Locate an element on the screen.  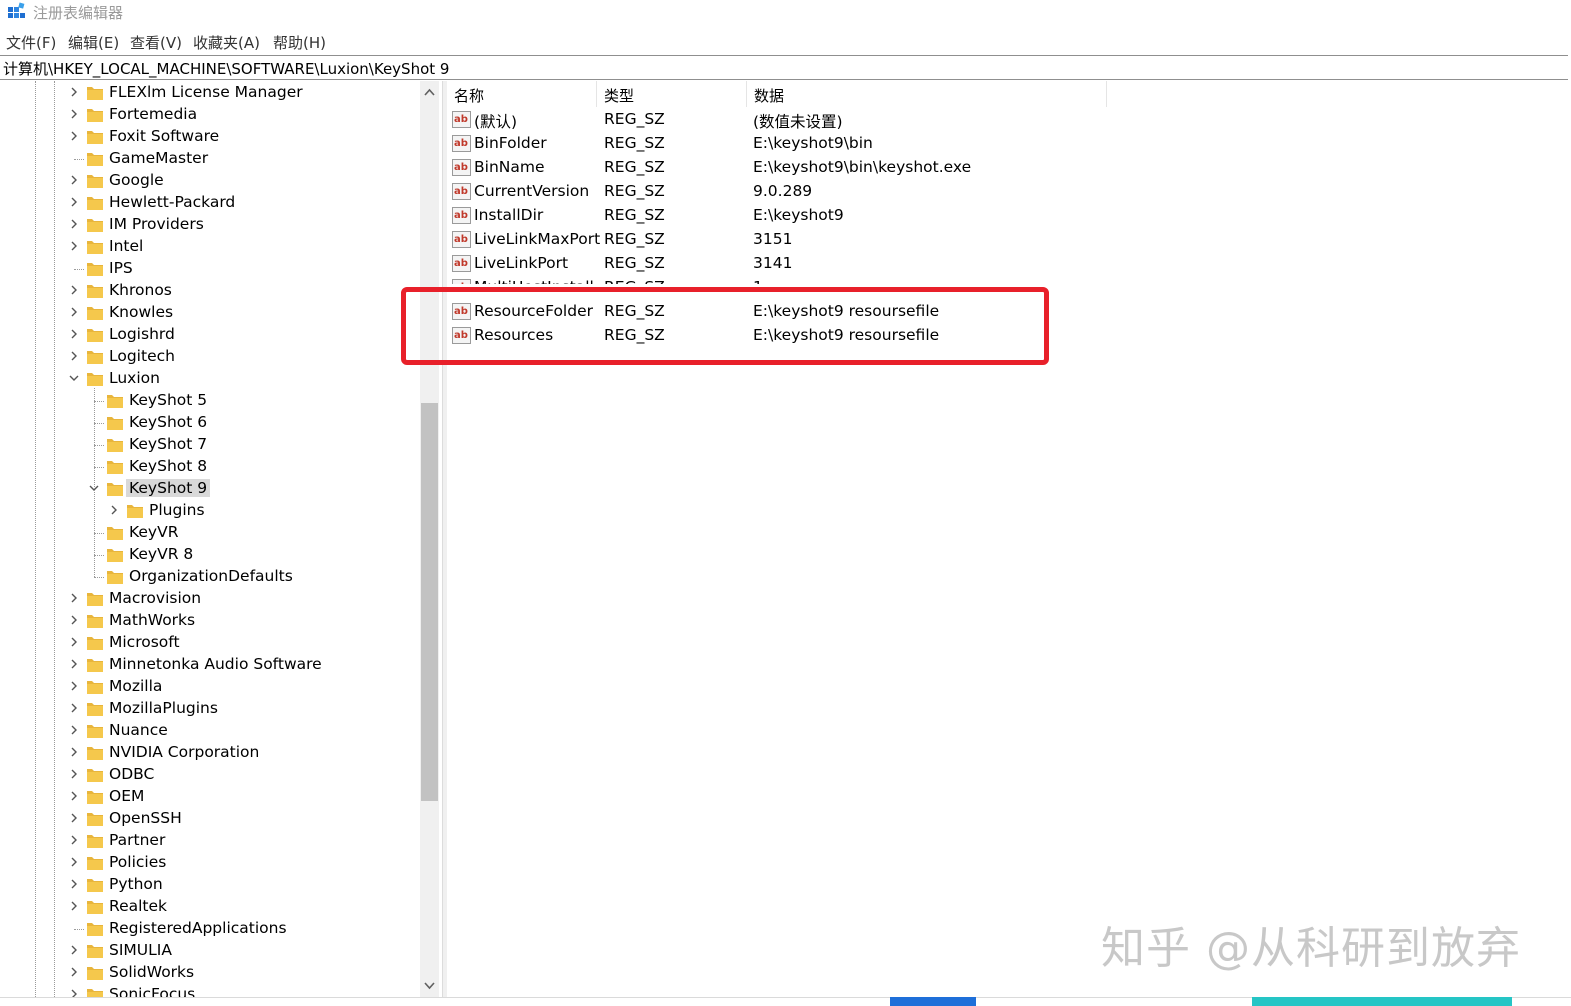
value-row: ab BinFolder REG_SZ E:\keyshot9\bin is located at coordinates (797, 144).